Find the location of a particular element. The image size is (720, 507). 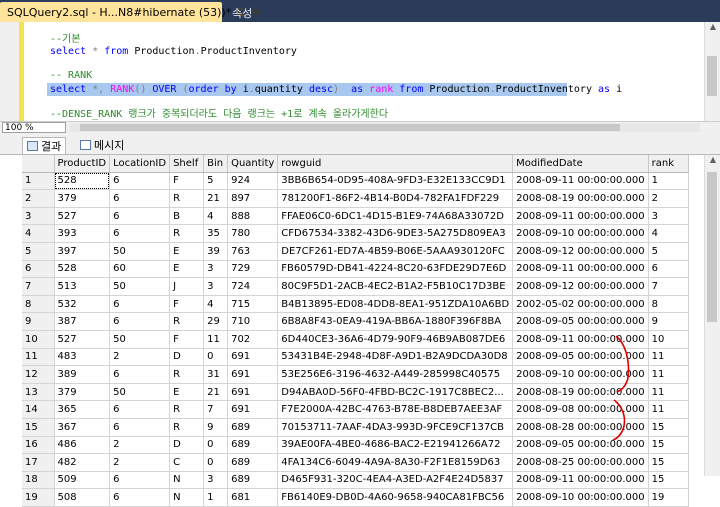

grid-cell: 763 is located at coordinates (253, 251).